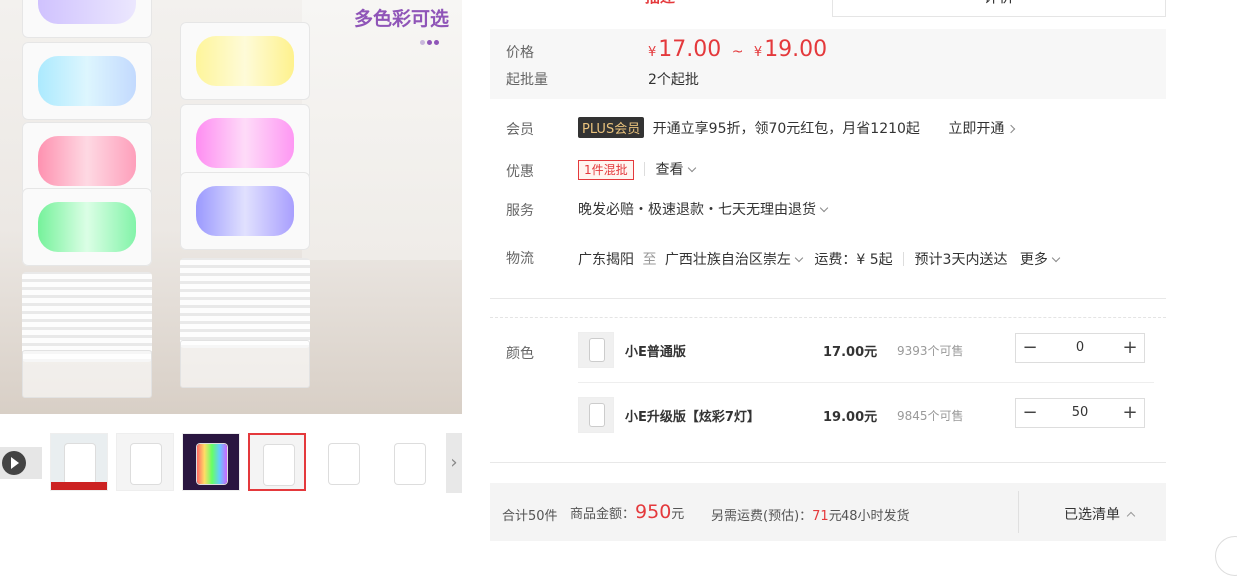 Image resolution: width=1237 pixels, height=576 pixels. I want to click on promo-row: 1件混批 查看, so click(637, 169).